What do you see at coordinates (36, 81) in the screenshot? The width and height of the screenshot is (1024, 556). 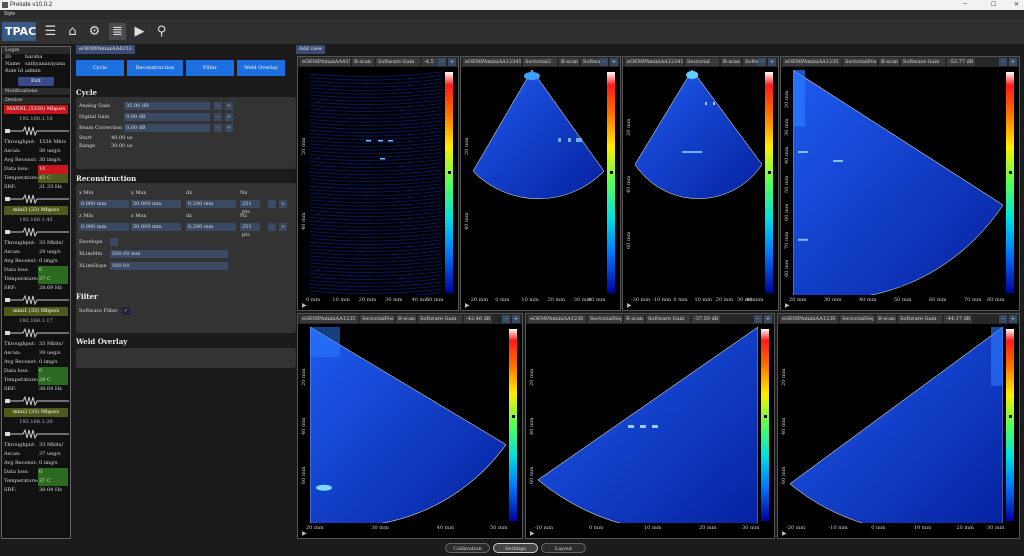 I see `exit-button: Exit` at bounding box center [36, 81].